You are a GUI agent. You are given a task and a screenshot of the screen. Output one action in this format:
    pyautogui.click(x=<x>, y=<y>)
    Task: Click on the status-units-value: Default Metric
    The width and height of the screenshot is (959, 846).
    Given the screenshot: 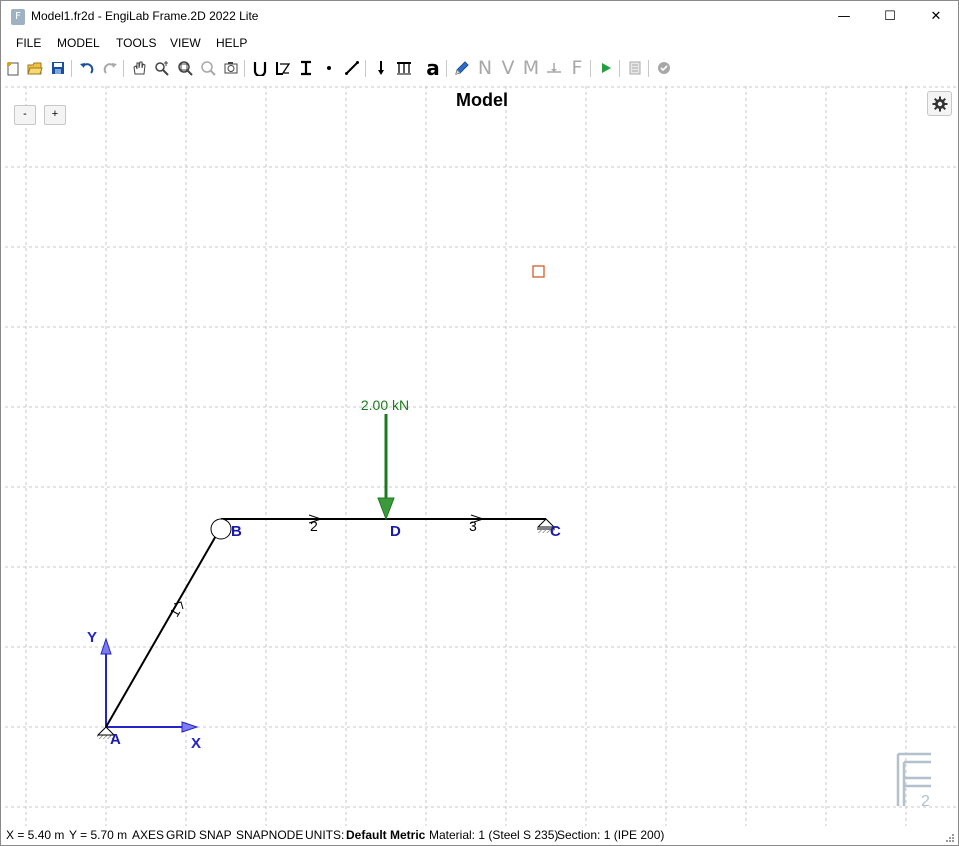 What is the action you would take?
    pyautogui.click(x=385, y=835)
    